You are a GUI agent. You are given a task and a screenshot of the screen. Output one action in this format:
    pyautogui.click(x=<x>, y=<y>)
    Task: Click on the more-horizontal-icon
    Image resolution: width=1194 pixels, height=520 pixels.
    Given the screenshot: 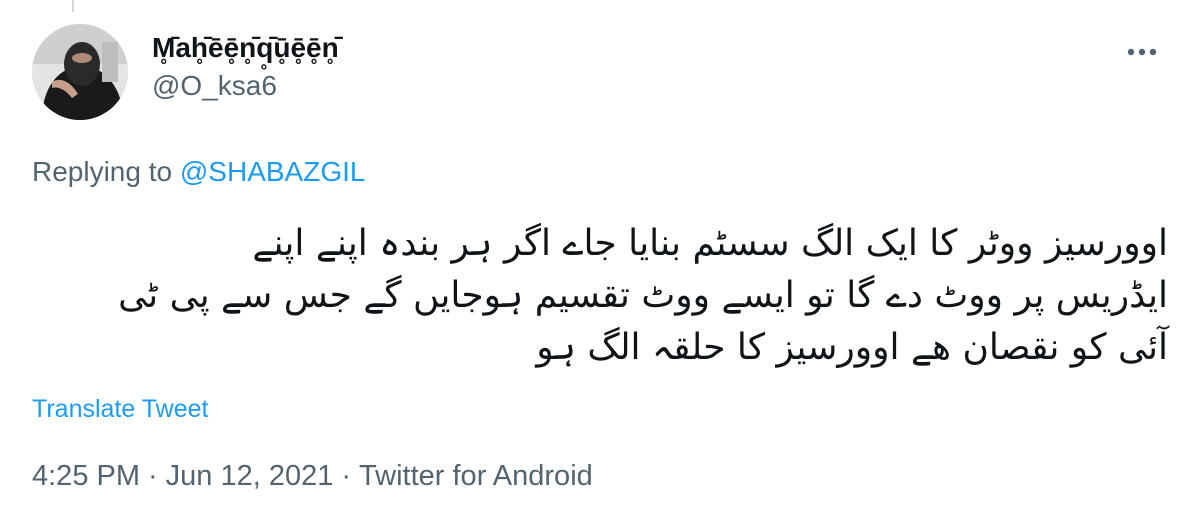 What is the action you would take?
    pyautogui.click(x=1142, y=52)
    